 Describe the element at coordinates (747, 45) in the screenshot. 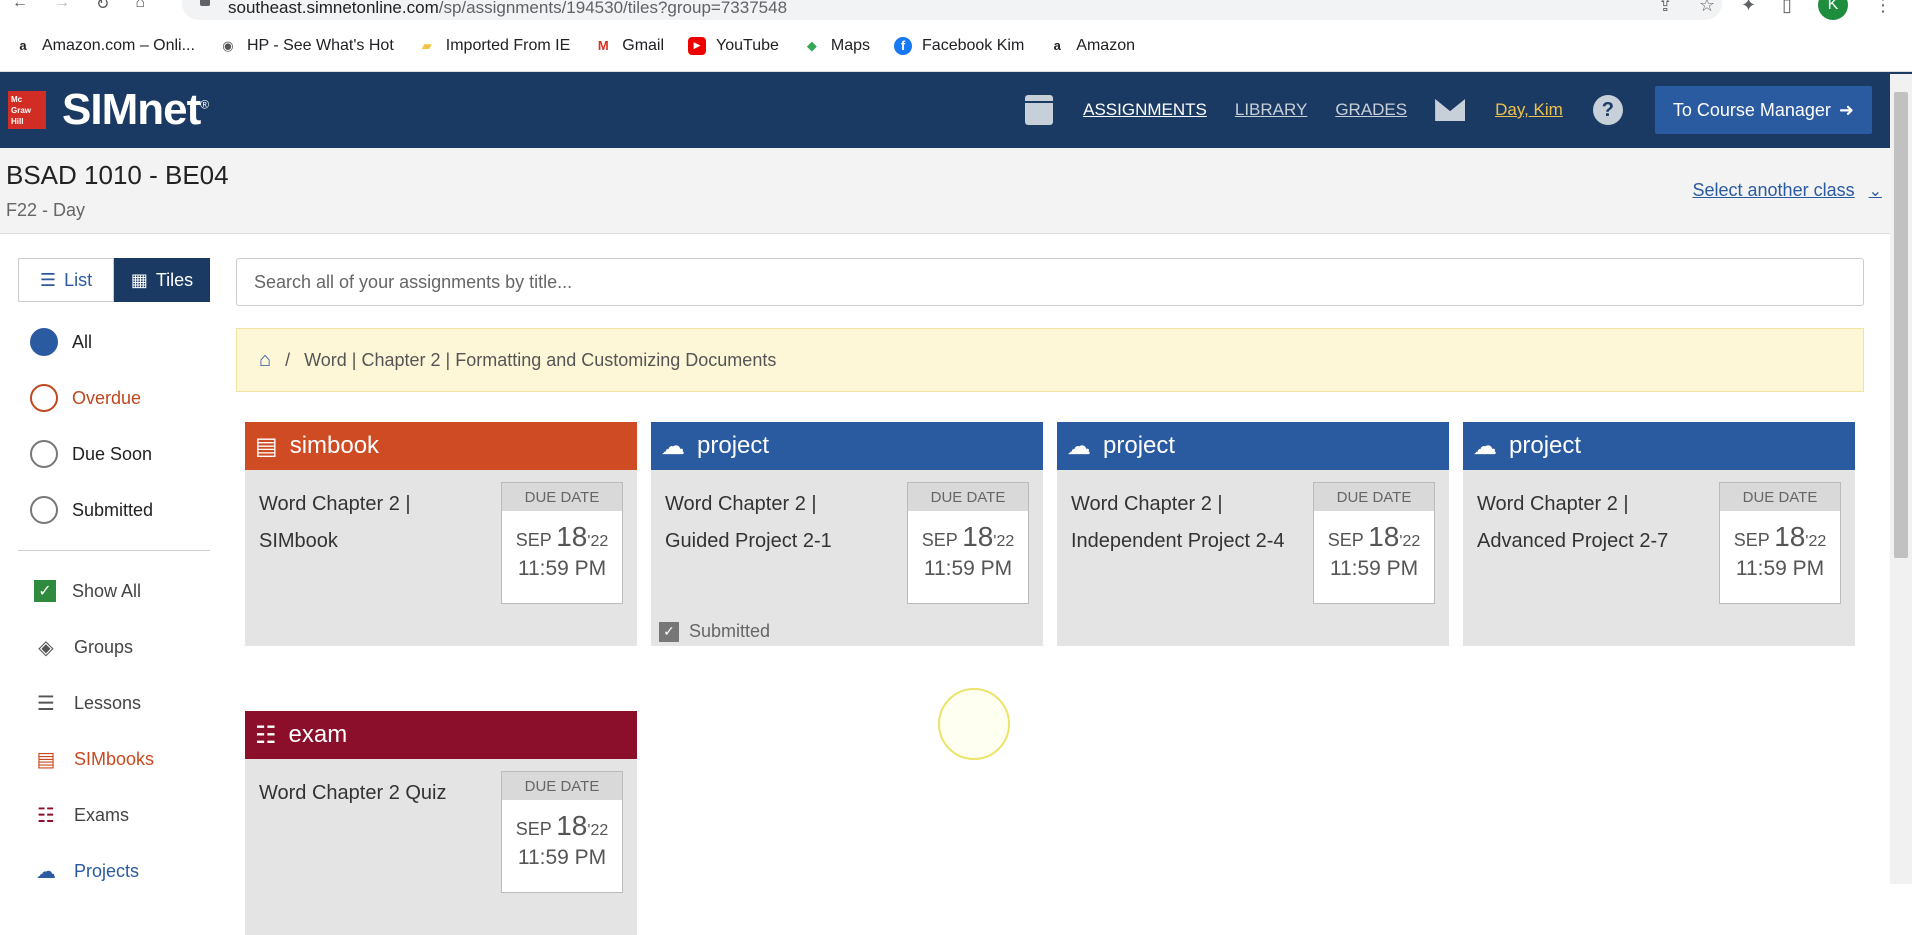

I see `bookmark-label: YouTube` at that location.